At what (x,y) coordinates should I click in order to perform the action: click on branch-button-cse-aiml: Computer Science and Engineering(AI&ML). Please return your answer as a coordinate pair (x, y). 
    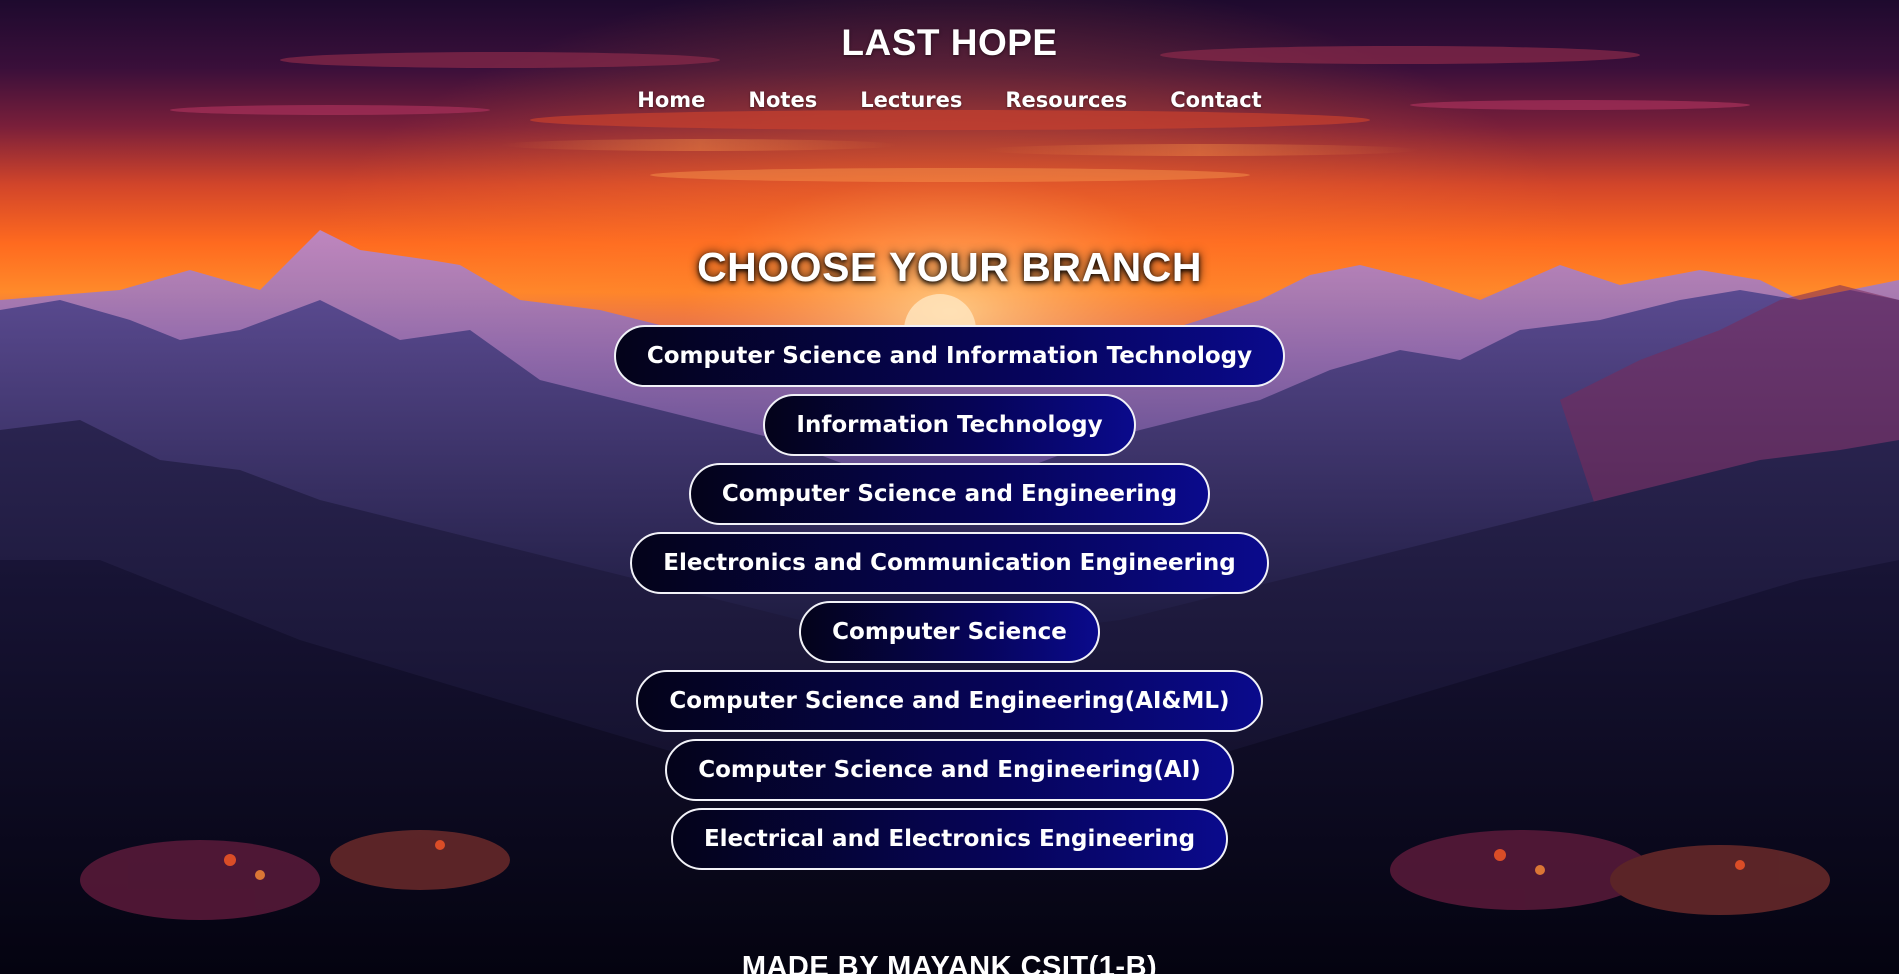
    Looking at the image, I should click on (949, 701).